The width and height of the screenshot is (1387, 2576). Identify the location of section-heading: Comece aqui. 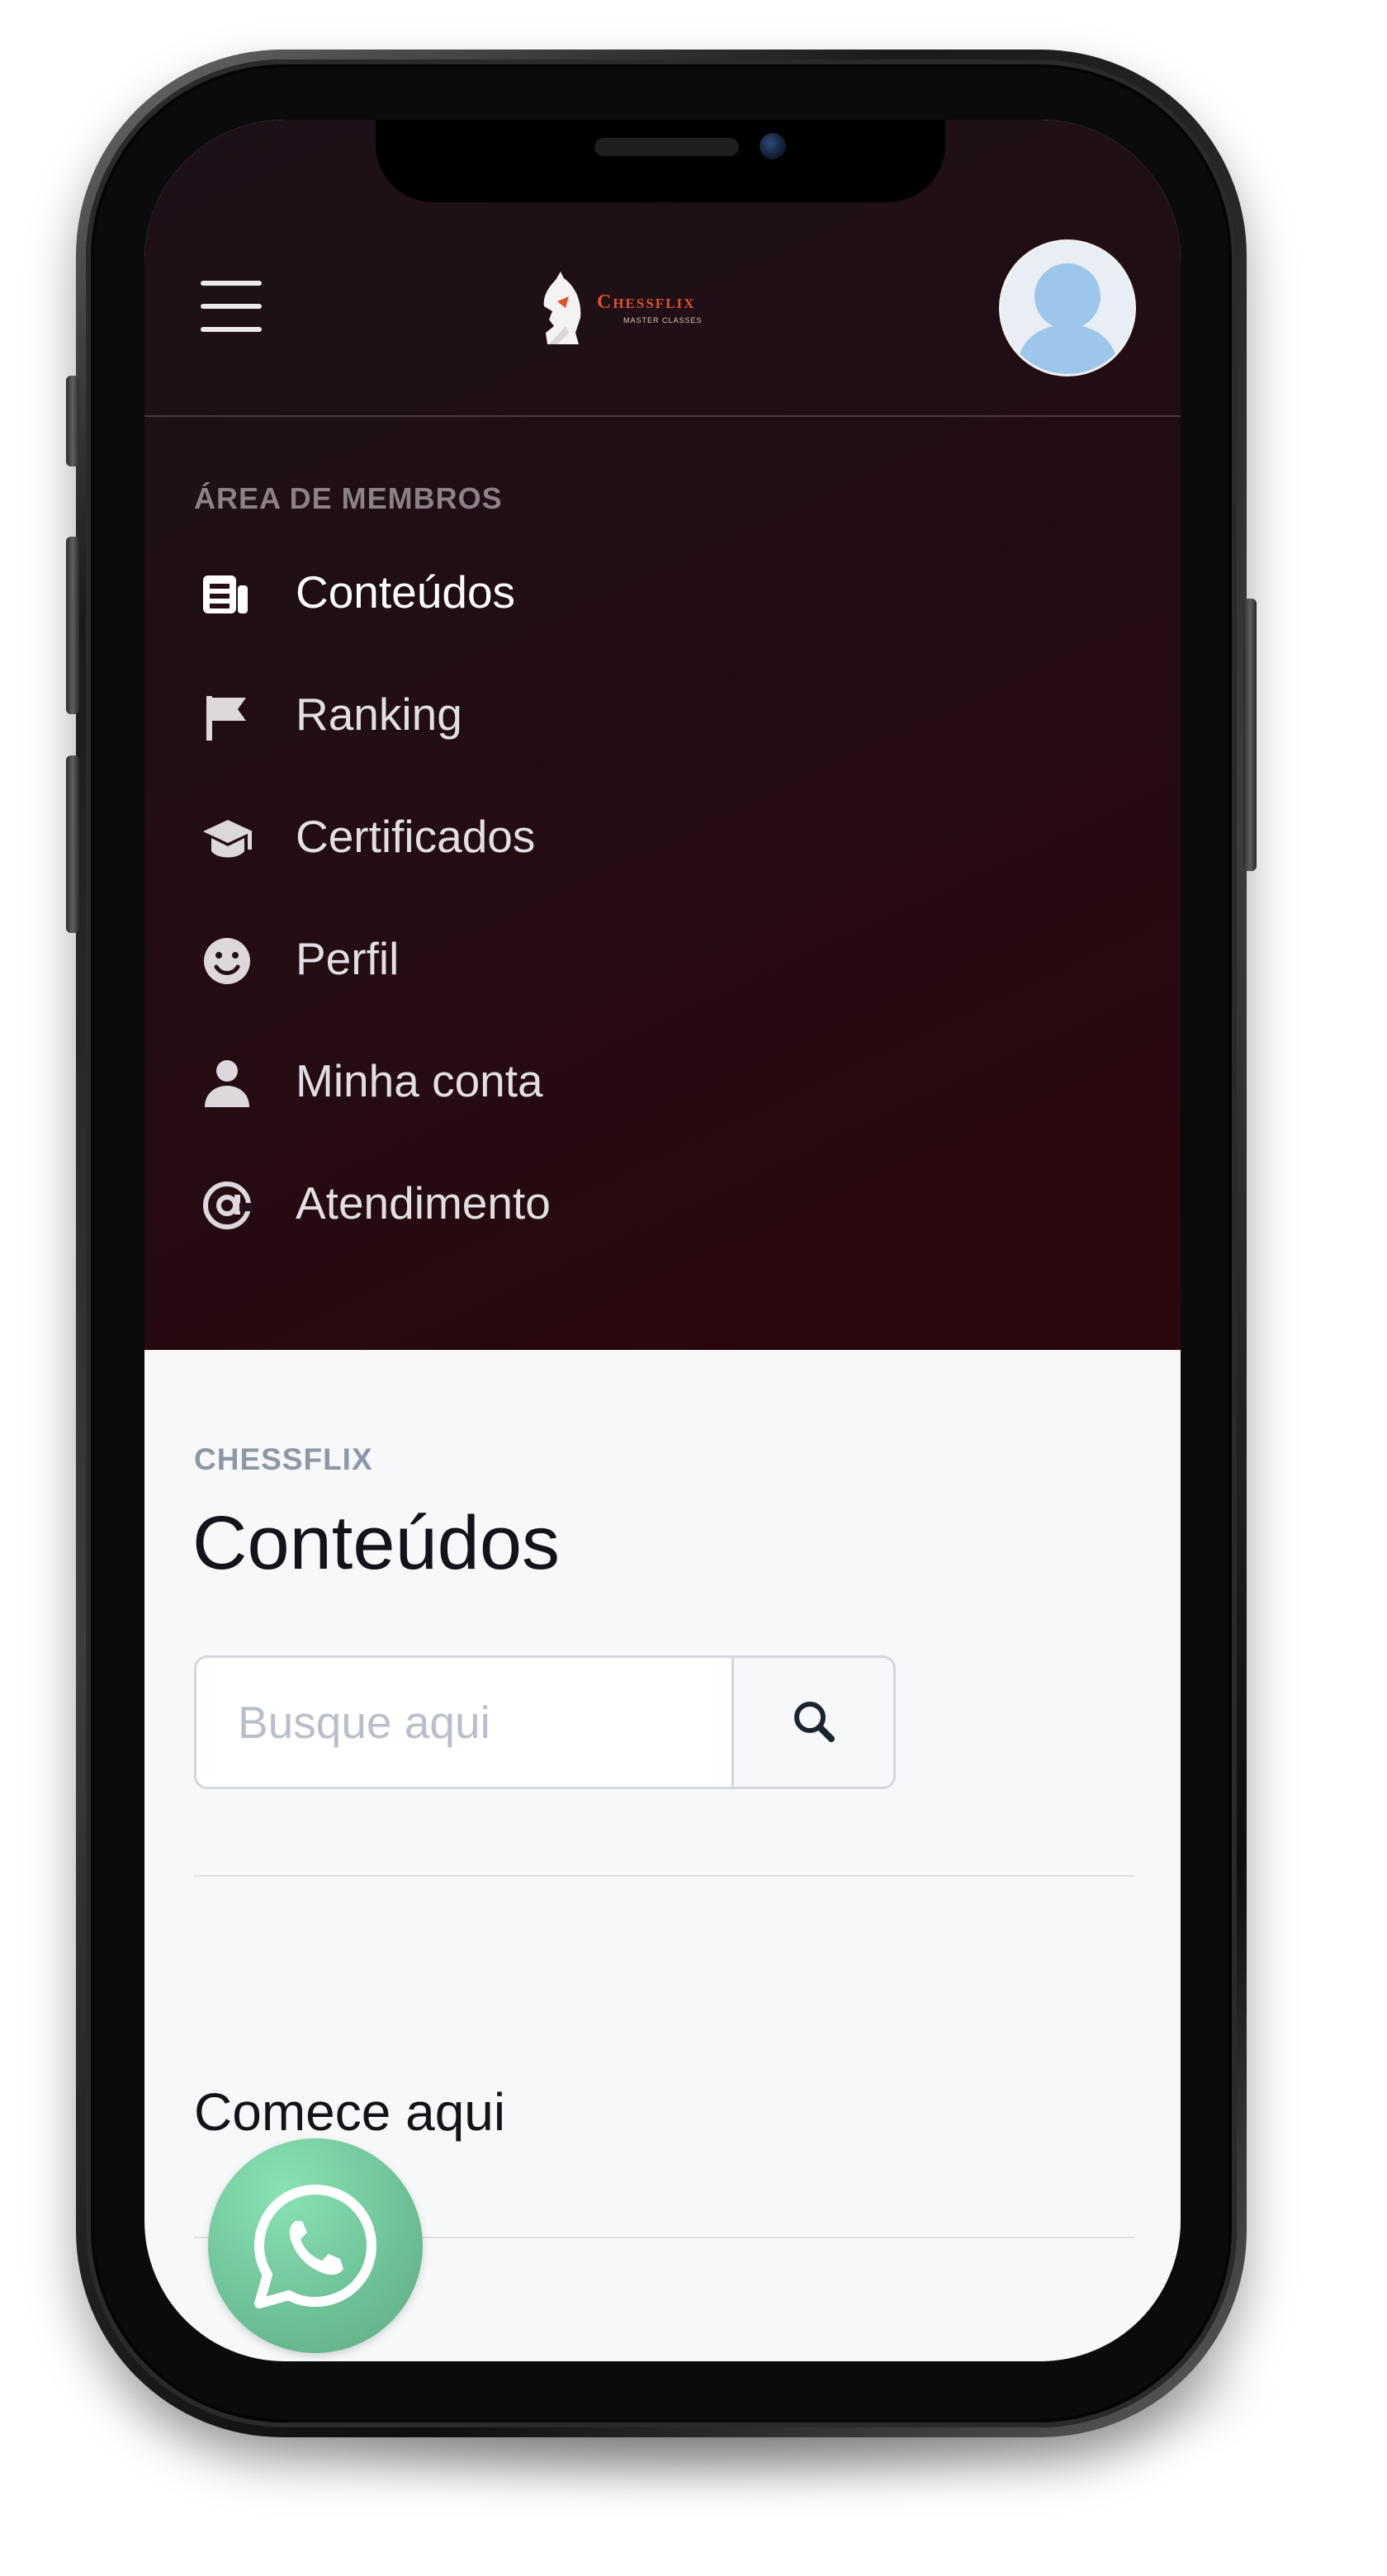
(350, 2112).